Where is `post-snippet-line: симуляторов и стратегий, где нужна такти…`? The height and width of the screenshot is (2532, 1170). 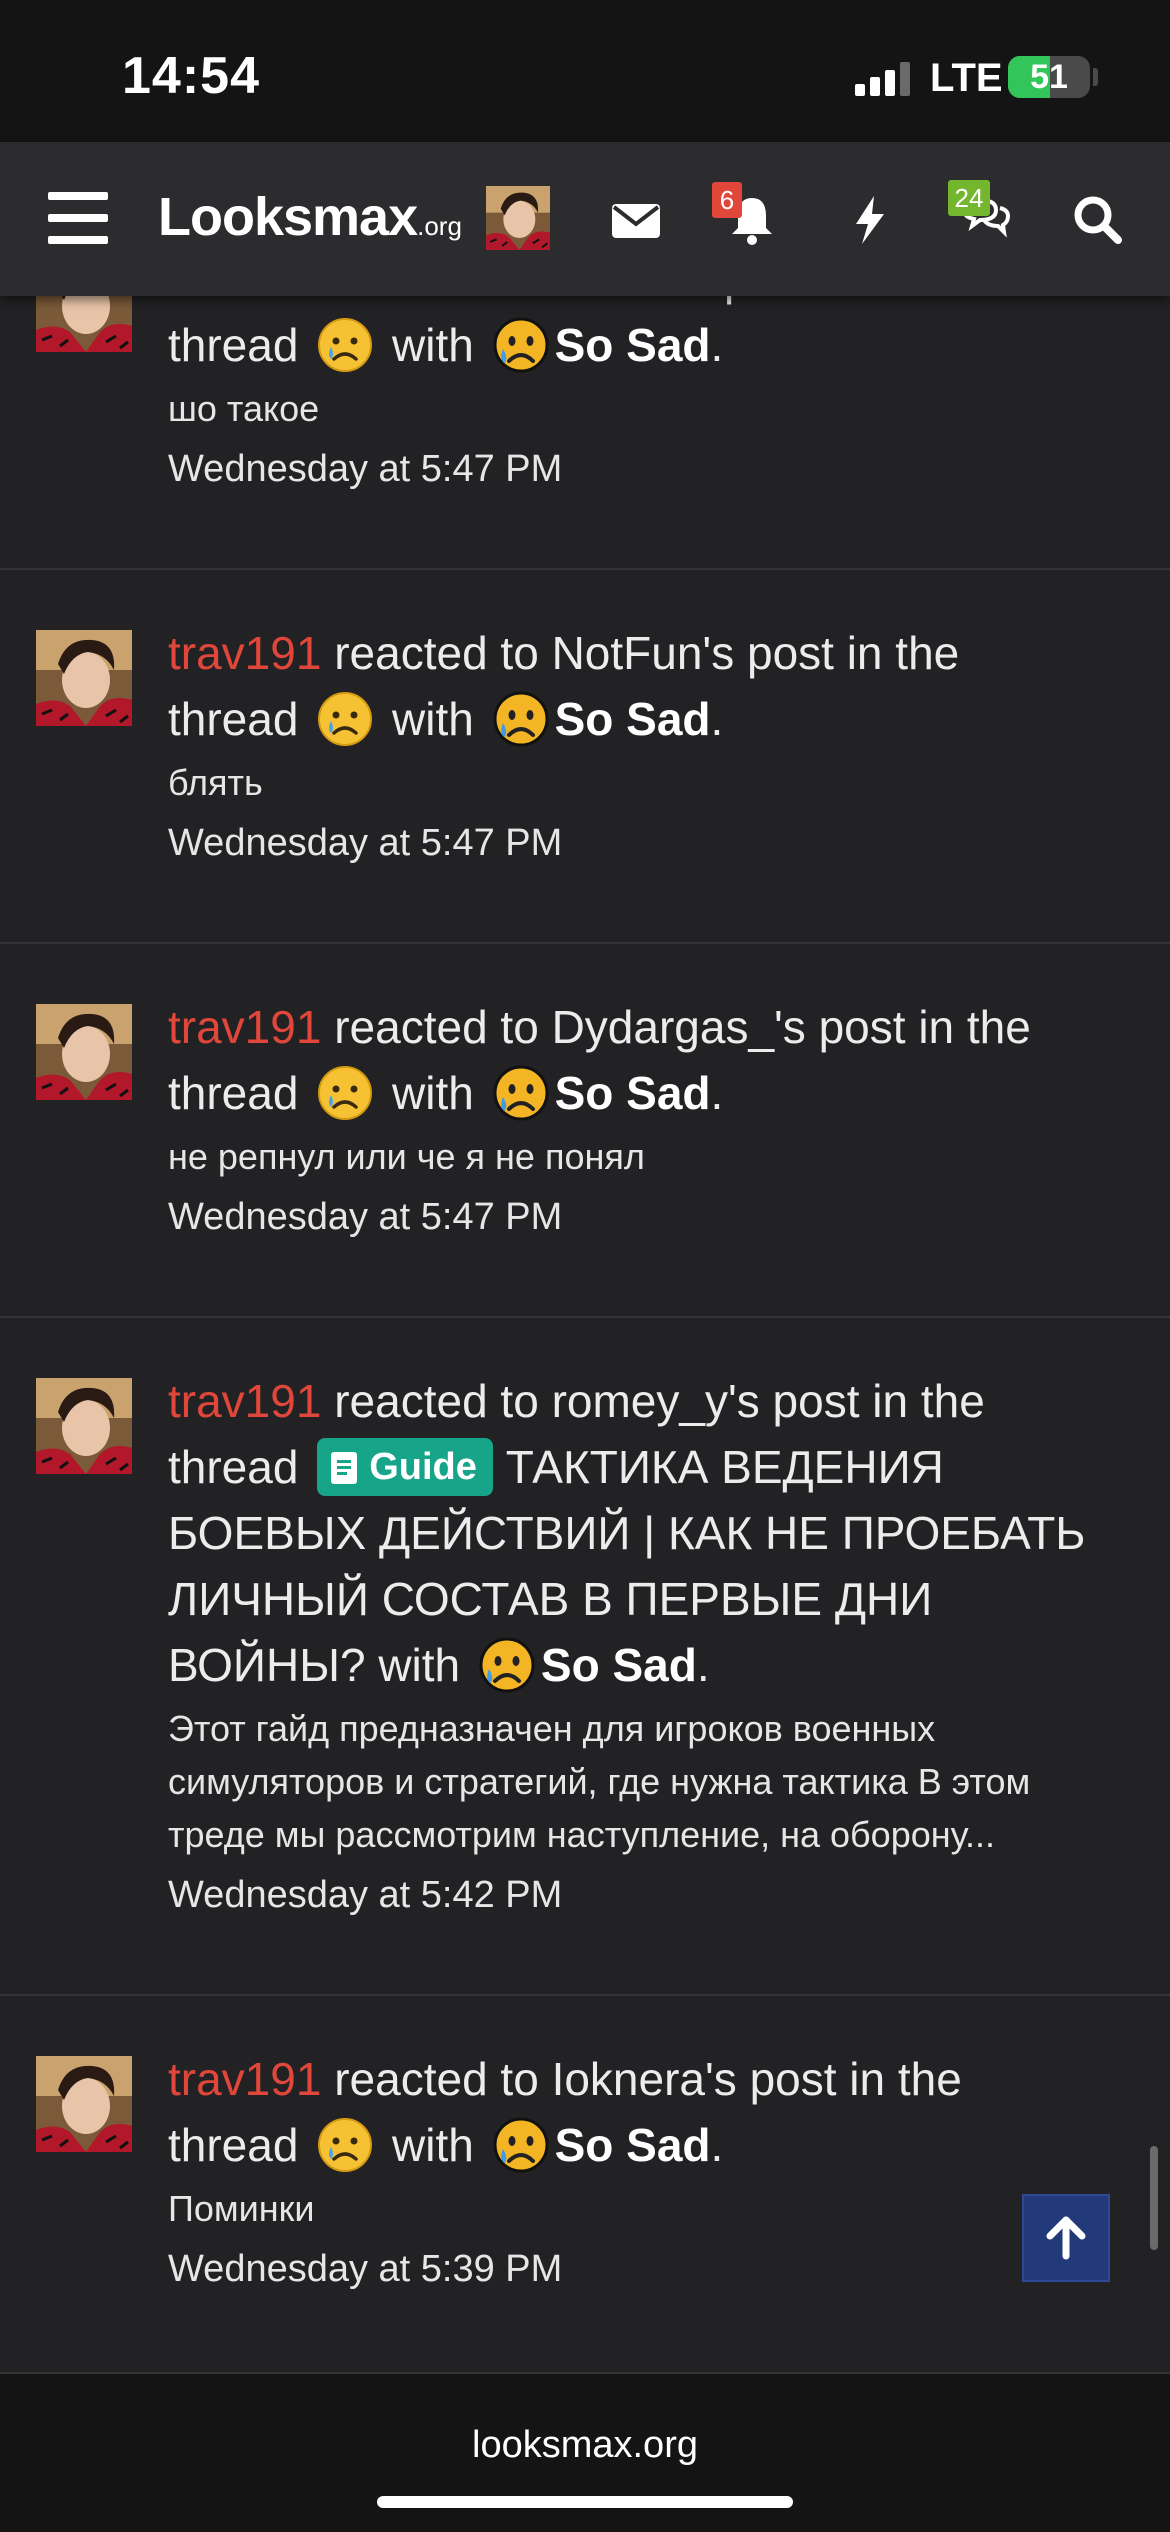 post-snippet-line: симуляторов и стратегий, где нужна такти… is located at coordinates (599, 1781).